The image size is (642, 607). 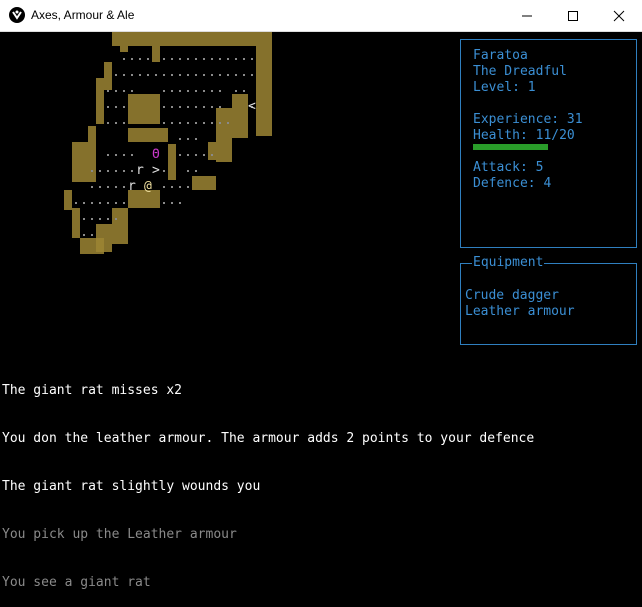 What do you see at coordinates (527, 15) in the screenshot?
I see `minimize-button` at bounding box center [527, 15].